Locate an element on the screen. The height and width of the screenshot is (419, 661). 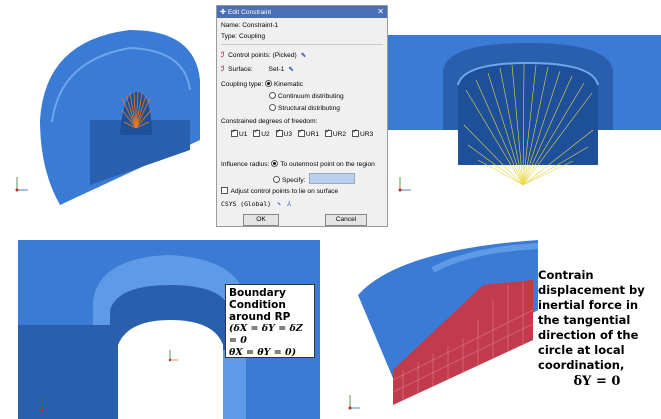
control-points-row: ℐ Control points: (Picked) ⬉ is located at coordinates (263, 55).